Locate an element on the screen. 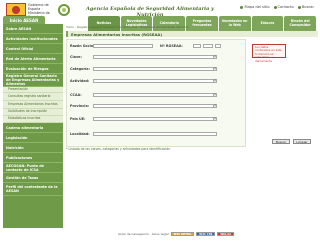  nrgseaa-label: Nº RGSEAA: is located at coordinates (171, 46).